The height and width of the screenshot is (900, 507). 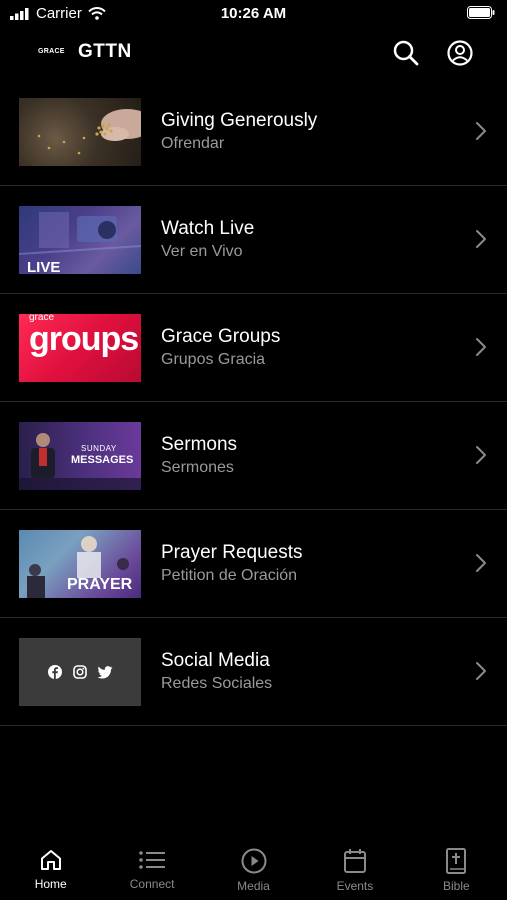 What do you see at coordinates (232, 552) in the screenshot?
I see `item-title: Prayer Requests` at bounding box center [232, 552].